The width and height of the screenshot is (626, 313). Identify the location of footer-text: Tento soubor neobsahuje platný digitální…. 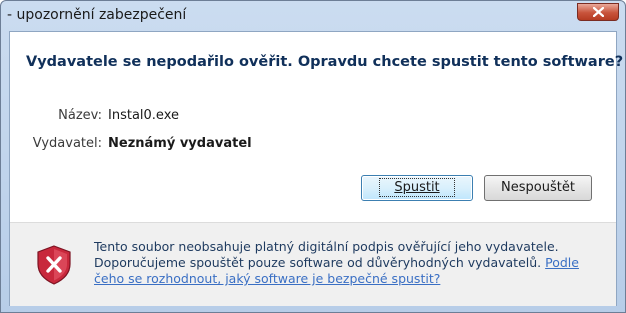
(326, 254).